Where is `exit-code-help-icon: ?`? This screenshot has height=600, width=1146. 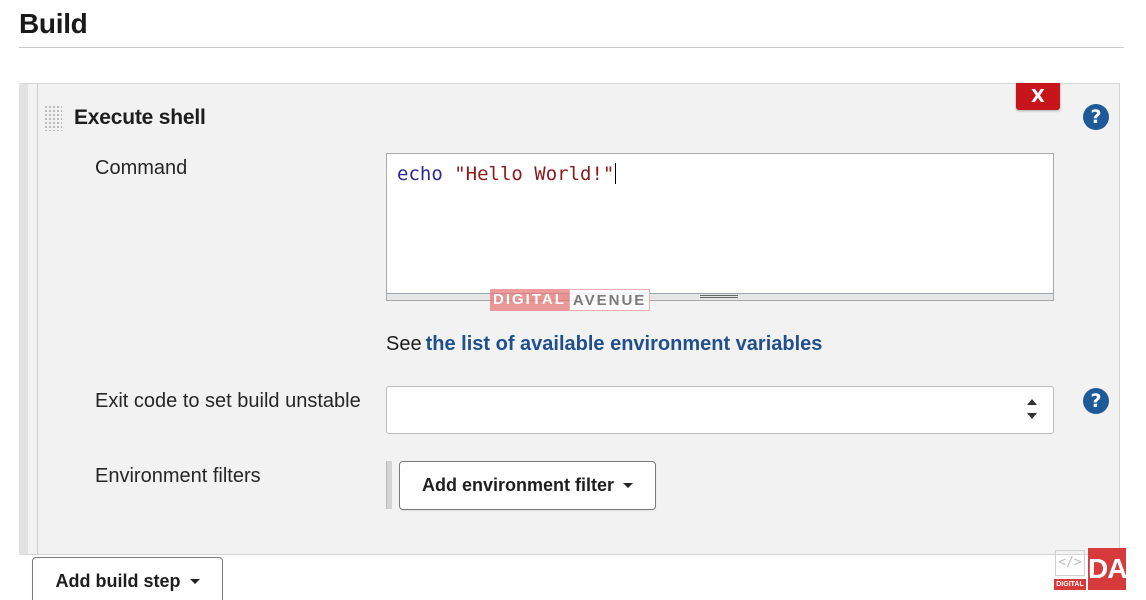
exit-code-help-icon: ? is located at coordinates (1096, 401).